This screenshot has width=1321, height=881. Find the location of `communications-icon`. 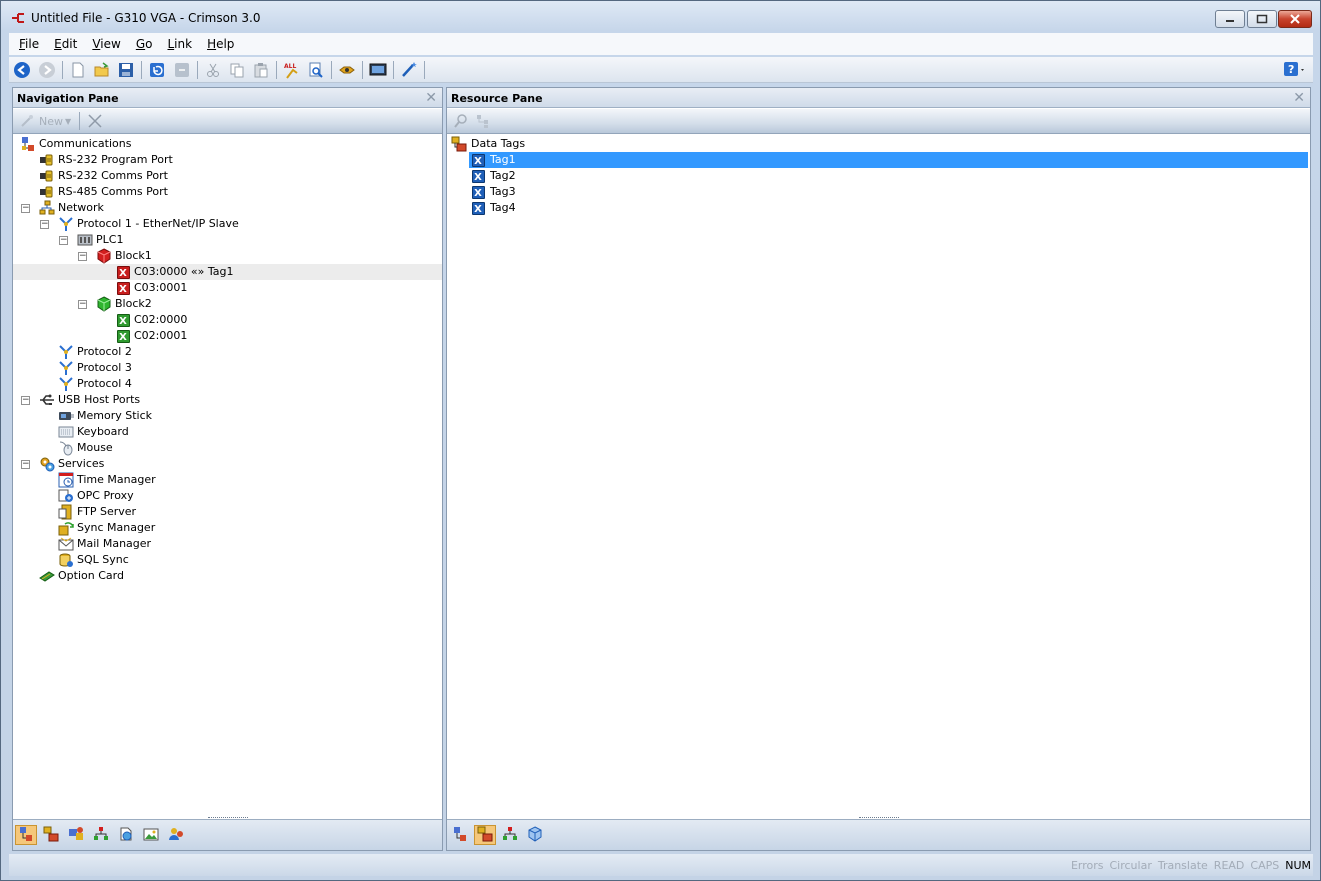

communications-icon is located at coordinates (28, 144).